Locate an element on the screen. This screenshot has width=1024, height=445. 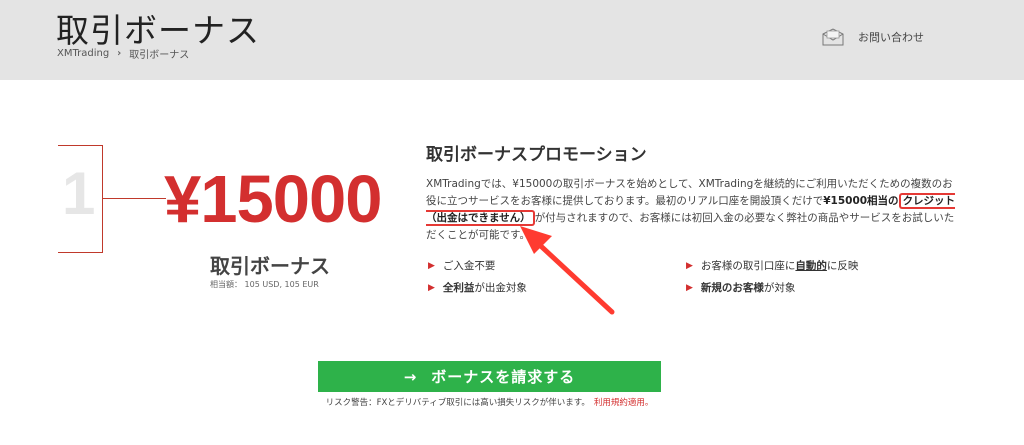
risk-warning: リスク警告：FXとデリバティブ取引には高い損失リスクが伴います。 利用規約適用。 is located at coordinates (489, 402).